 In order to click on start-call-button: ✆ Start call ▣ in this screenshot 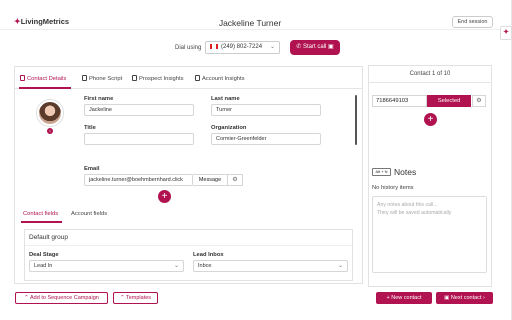, I will do `click(315, 47)`.